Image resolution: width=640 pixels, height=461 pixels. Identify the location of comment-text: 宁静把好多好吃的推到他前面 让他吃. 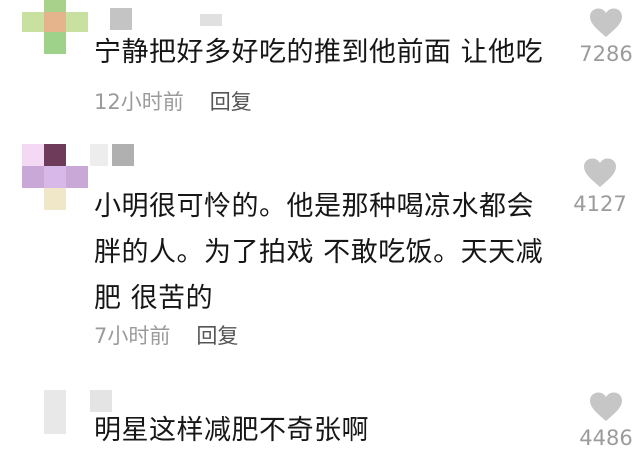
(318, 53).